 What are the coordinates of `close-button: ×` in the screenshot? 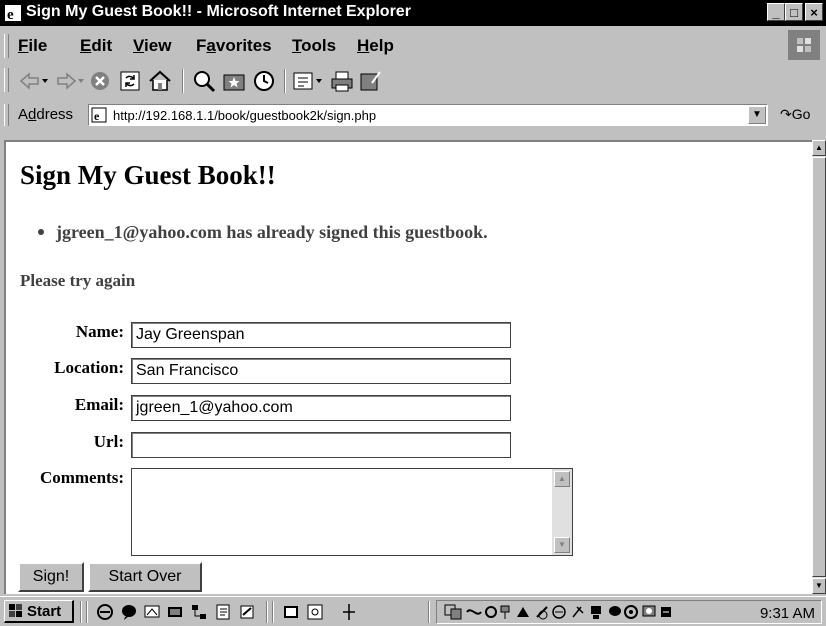 It's located at (814, 12).